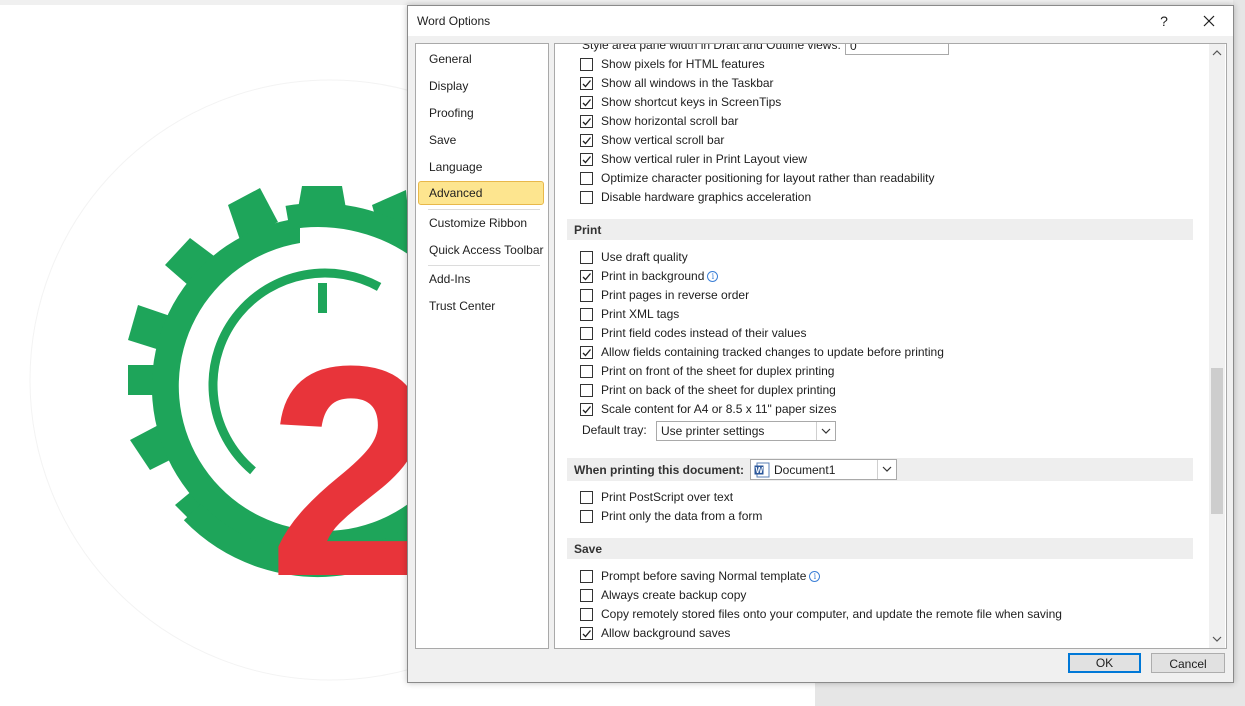 This screenshot has height=706, width=1245. Describe the element at coordinates (880, 548) in the screenshot. I see `section-header-save: Save` at that location.